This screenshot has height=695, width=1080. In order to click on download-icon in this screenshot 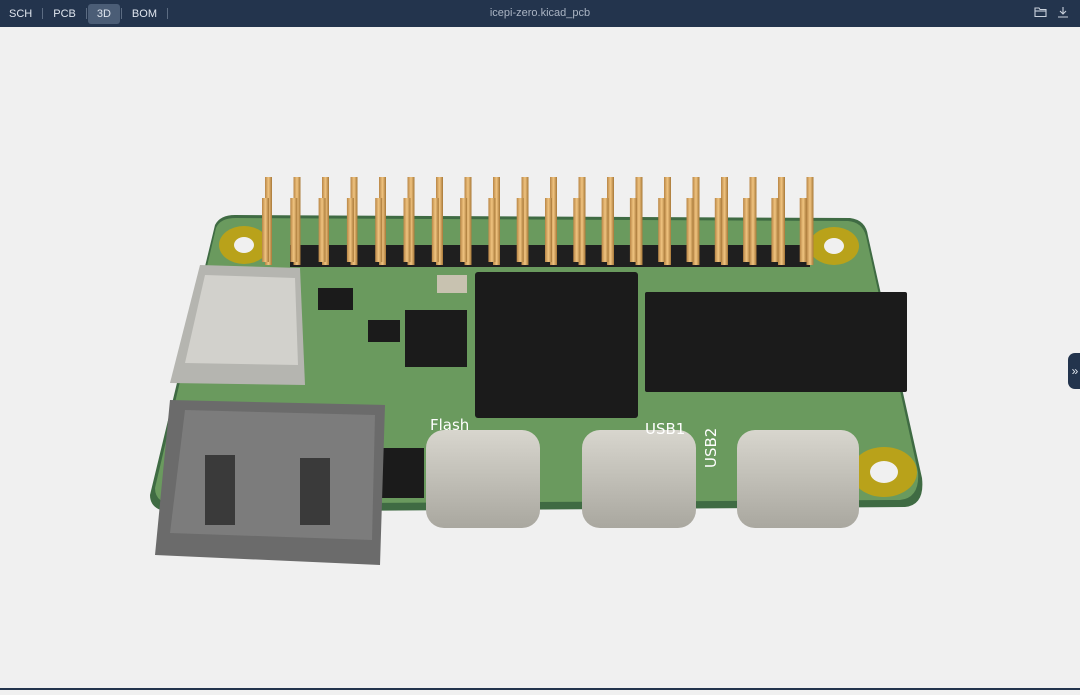, I will do `click(1063, 13)`.